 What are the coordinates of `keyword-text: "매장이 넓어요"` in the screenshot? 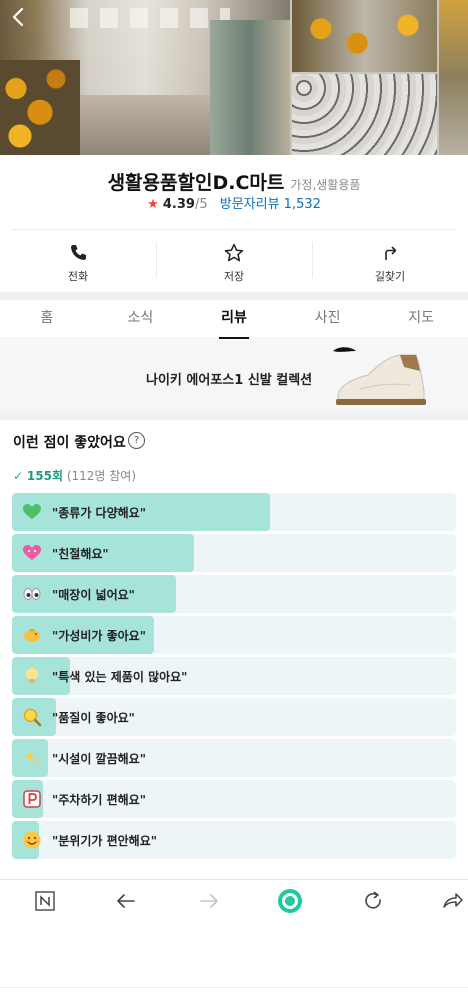 It's located at (93, 595).